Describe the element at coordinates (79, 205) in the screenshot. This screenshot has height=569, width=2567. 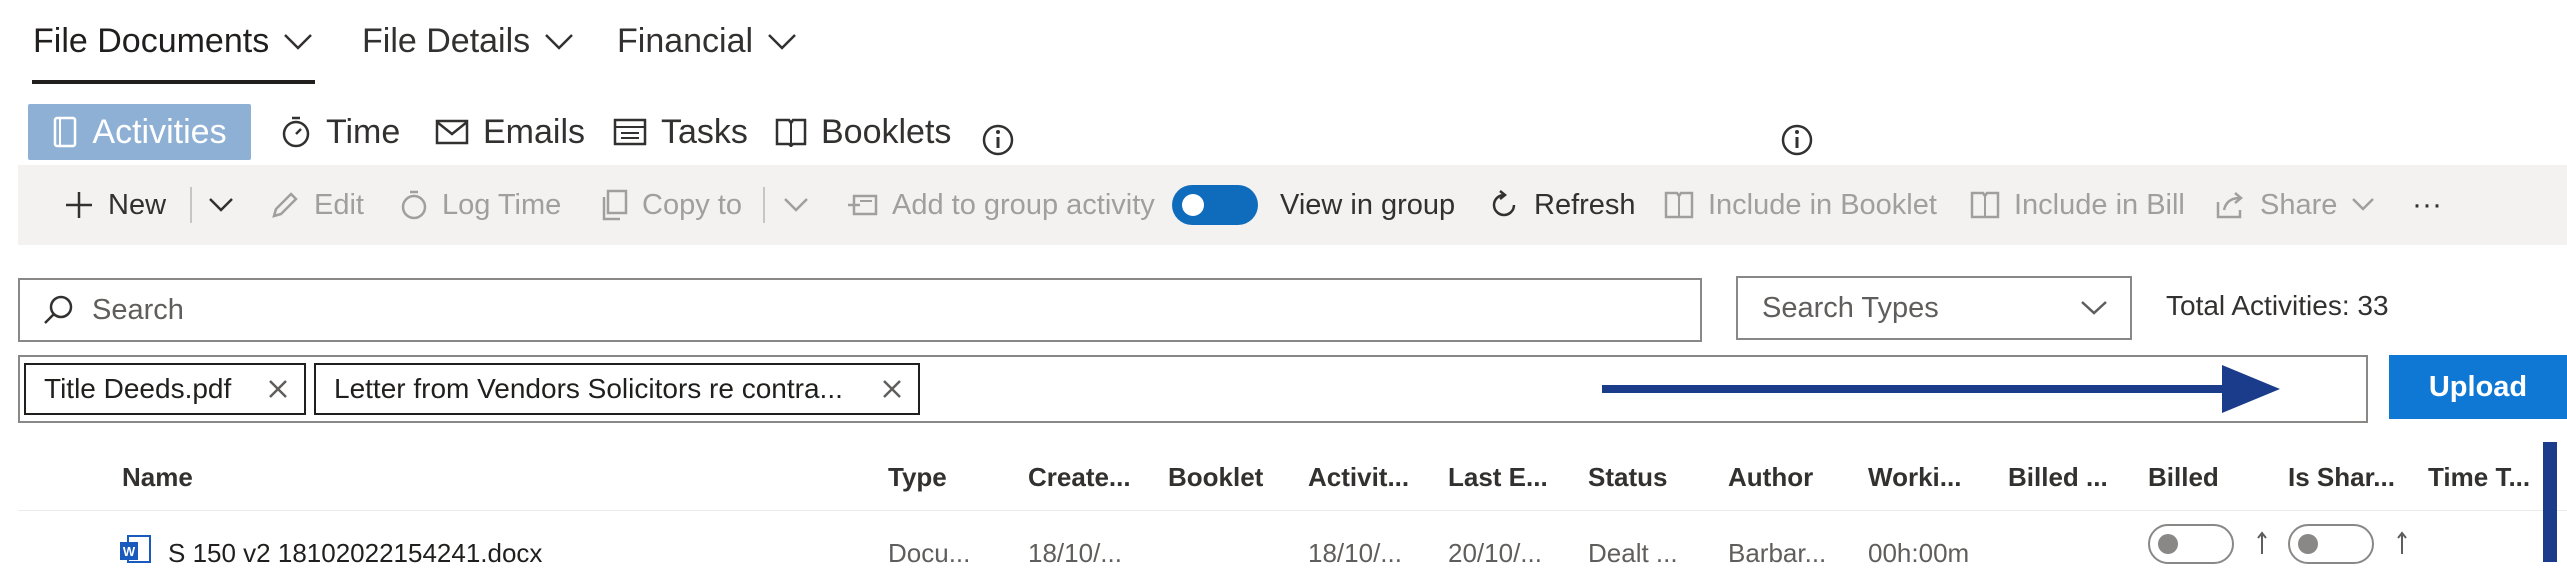
I see `plus-icon` at that location.